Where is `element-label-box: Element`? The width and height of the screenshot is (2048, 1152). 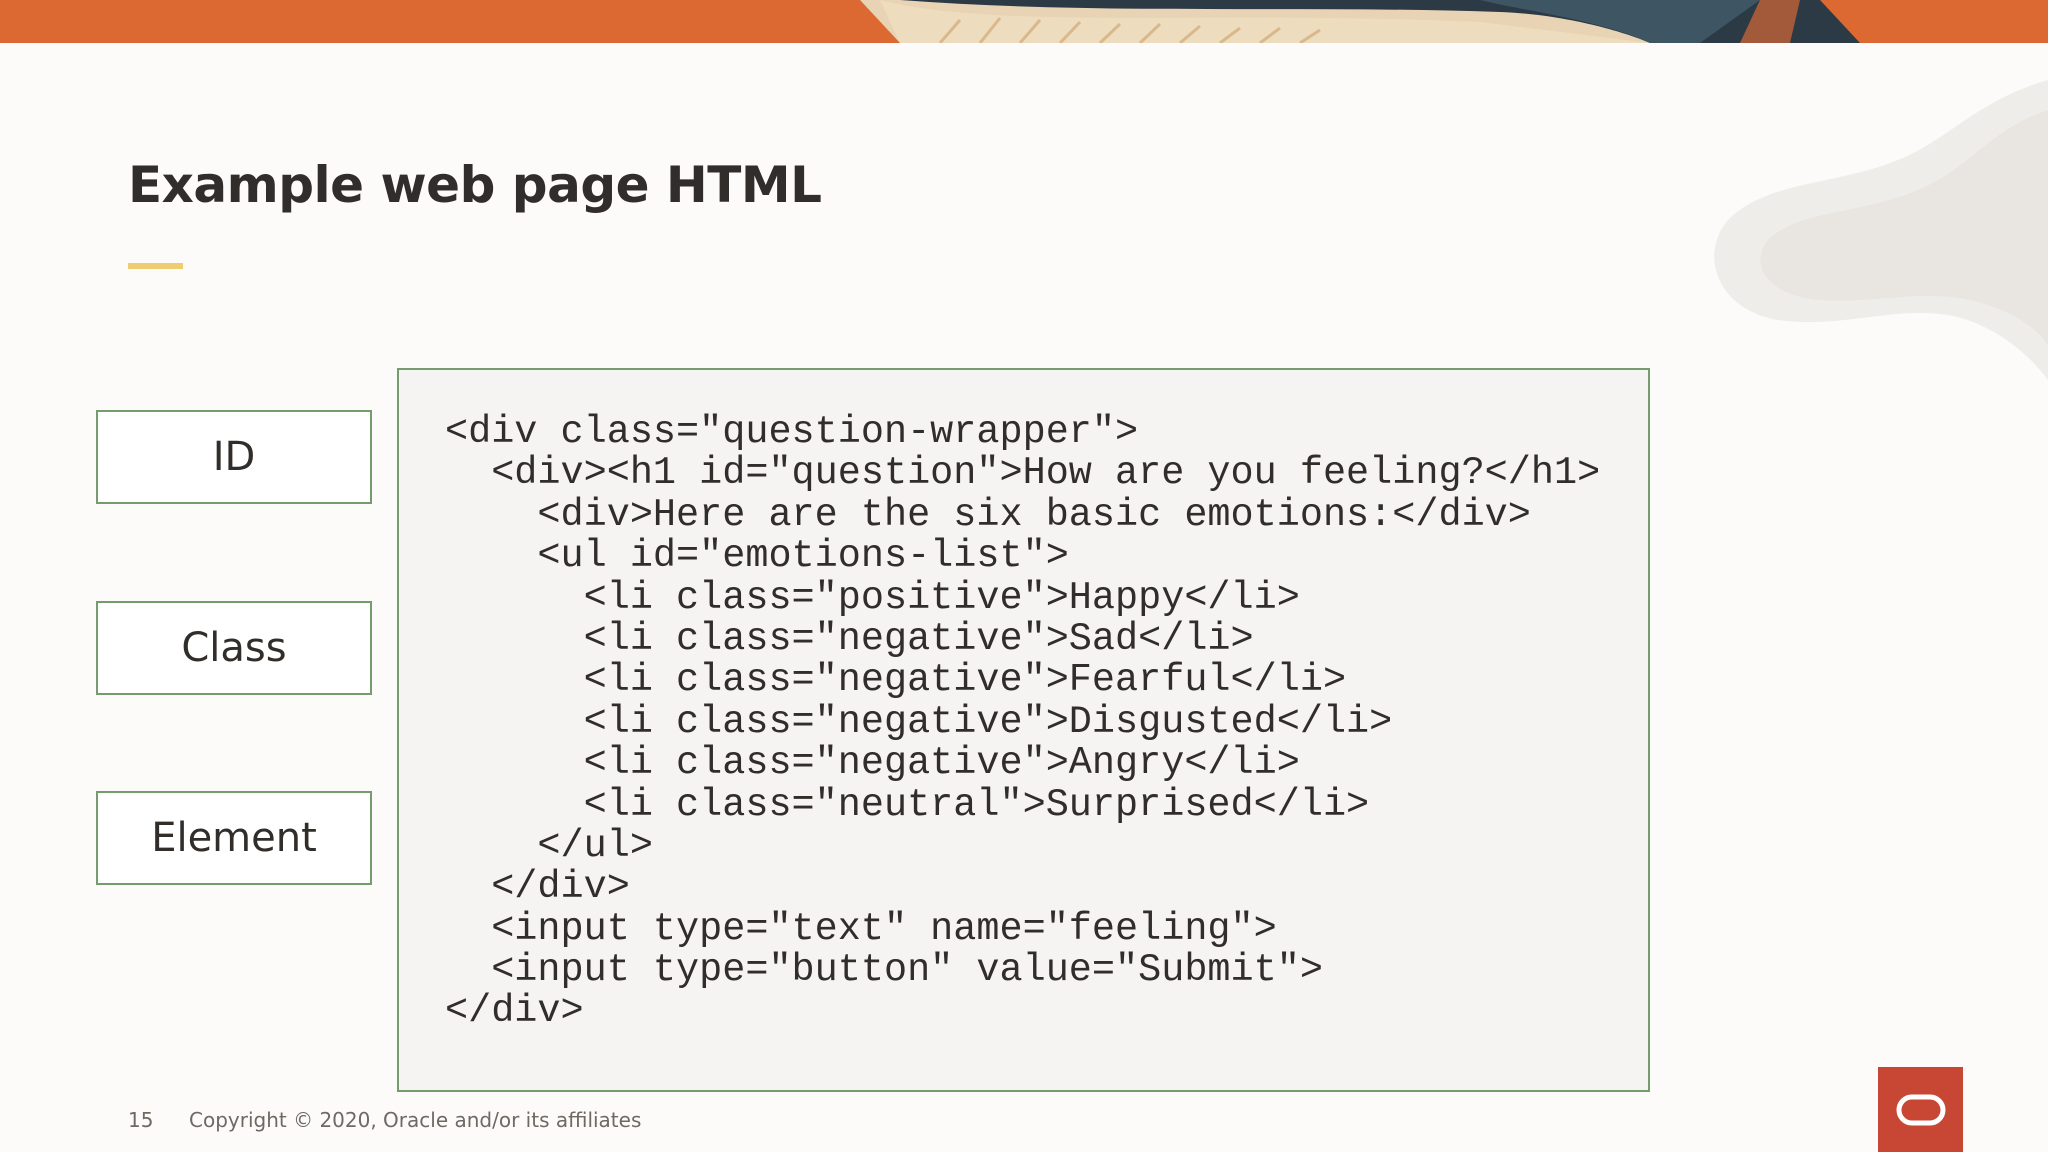
element-label-box: Element is located at coordinates (234, 838).